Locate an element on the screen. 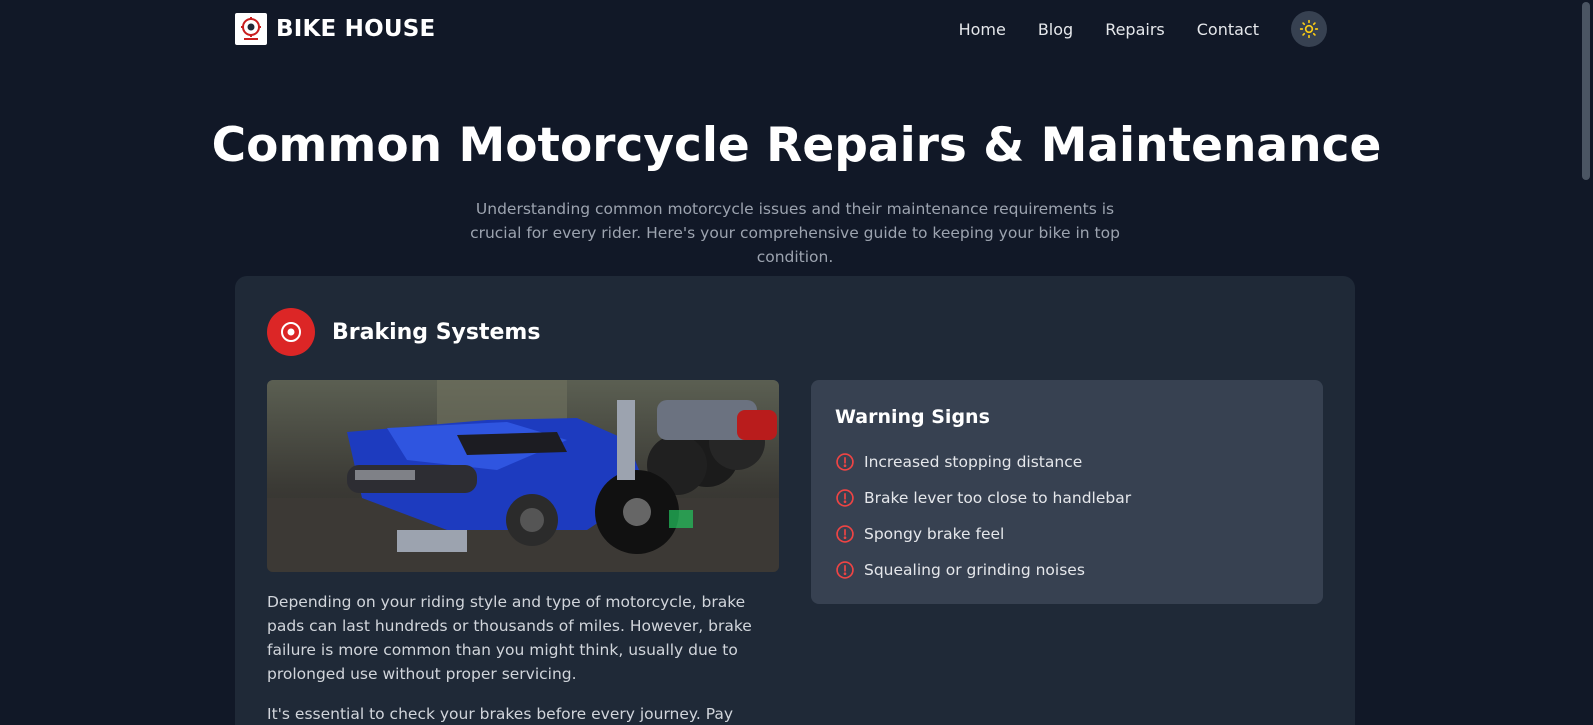  section-header: Braking Systems is located at coordinates (403, 332).